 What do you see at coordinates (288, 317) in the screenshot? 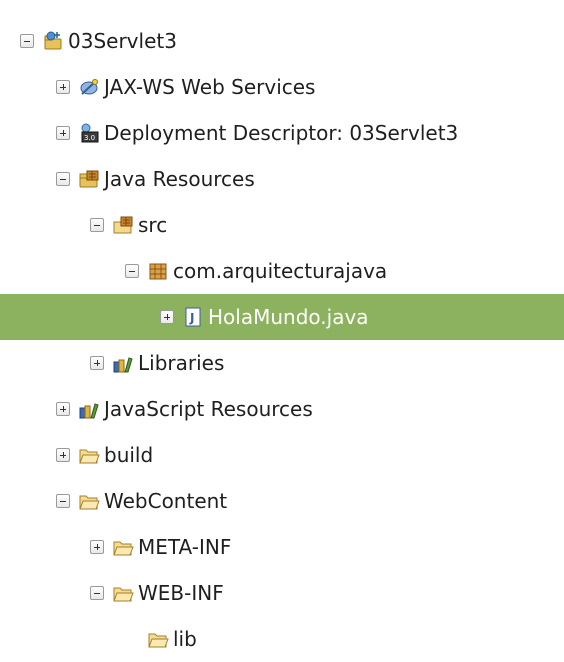
I see `tree-item-label: HolaMundo.java` at bounding box center [288, 317].